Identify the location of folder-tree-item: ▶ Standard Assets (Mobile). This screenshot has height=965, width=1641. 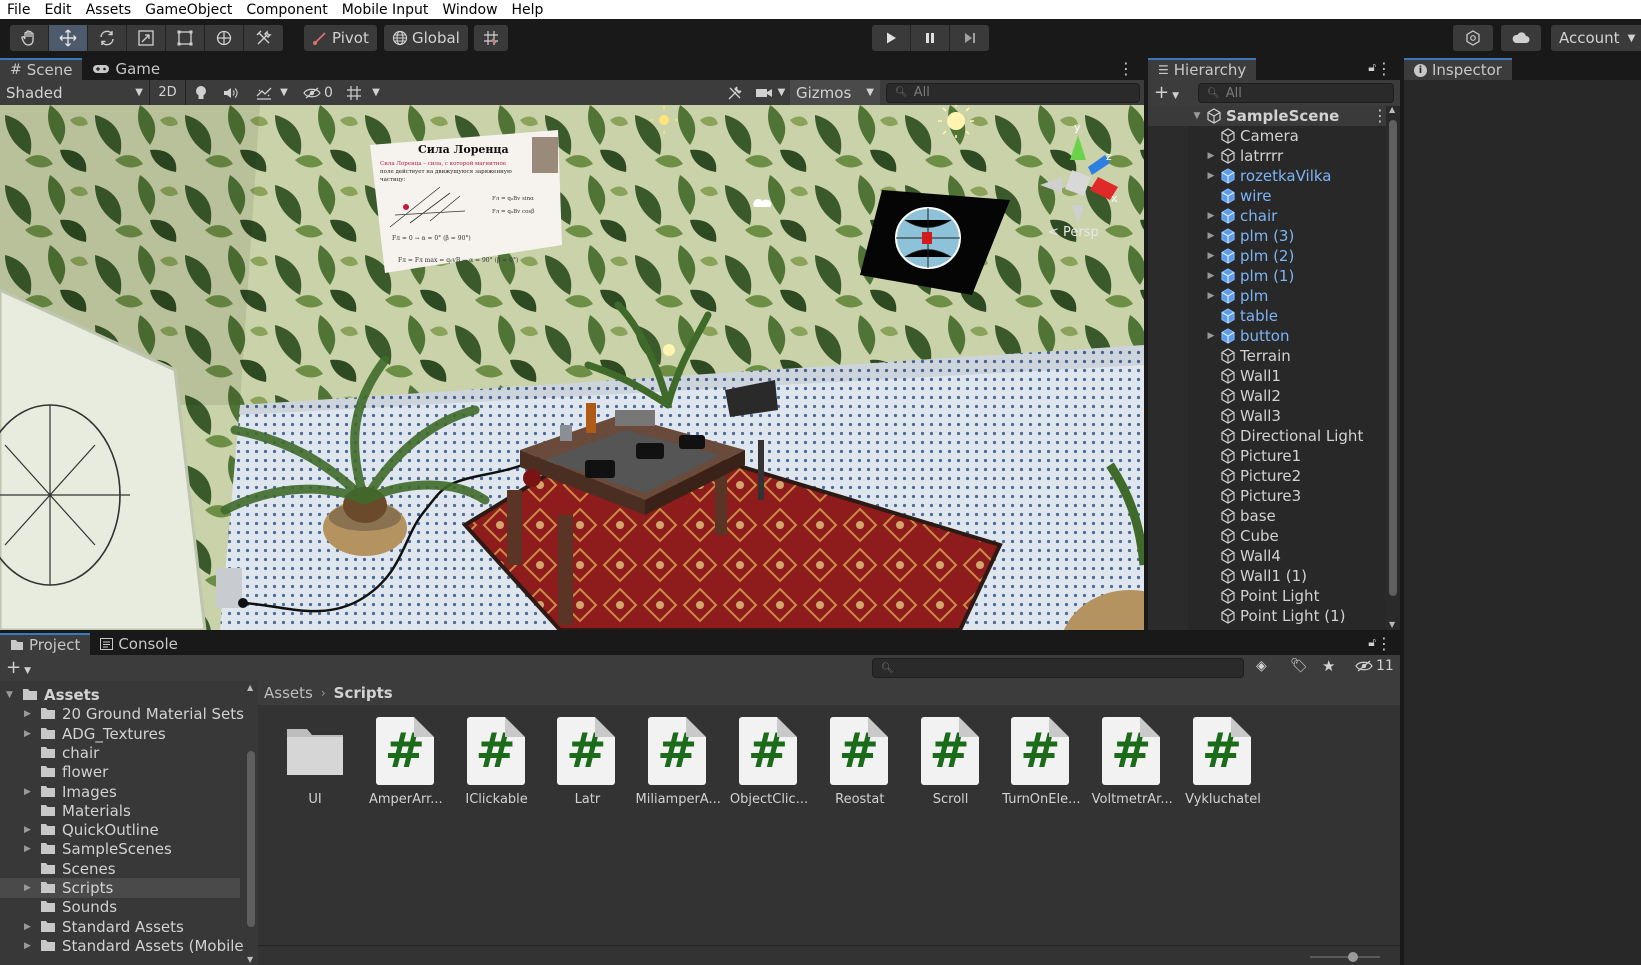
(125, 946).